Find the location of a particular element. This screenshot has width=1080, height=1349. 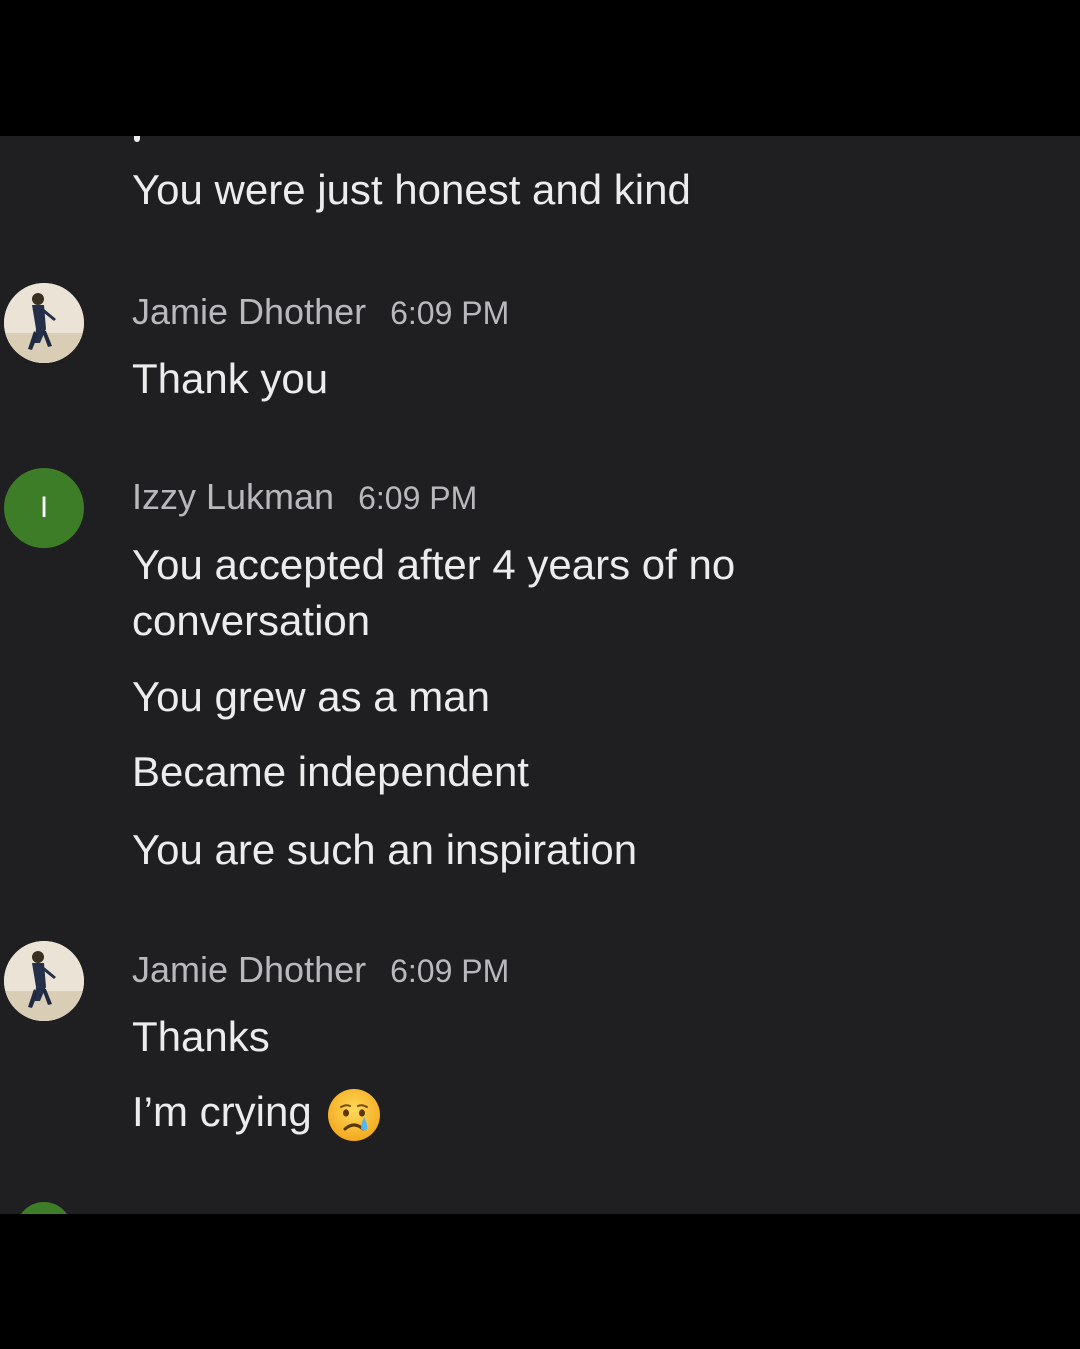

message-line: I’m crying is located at coordinates (257, 1113).